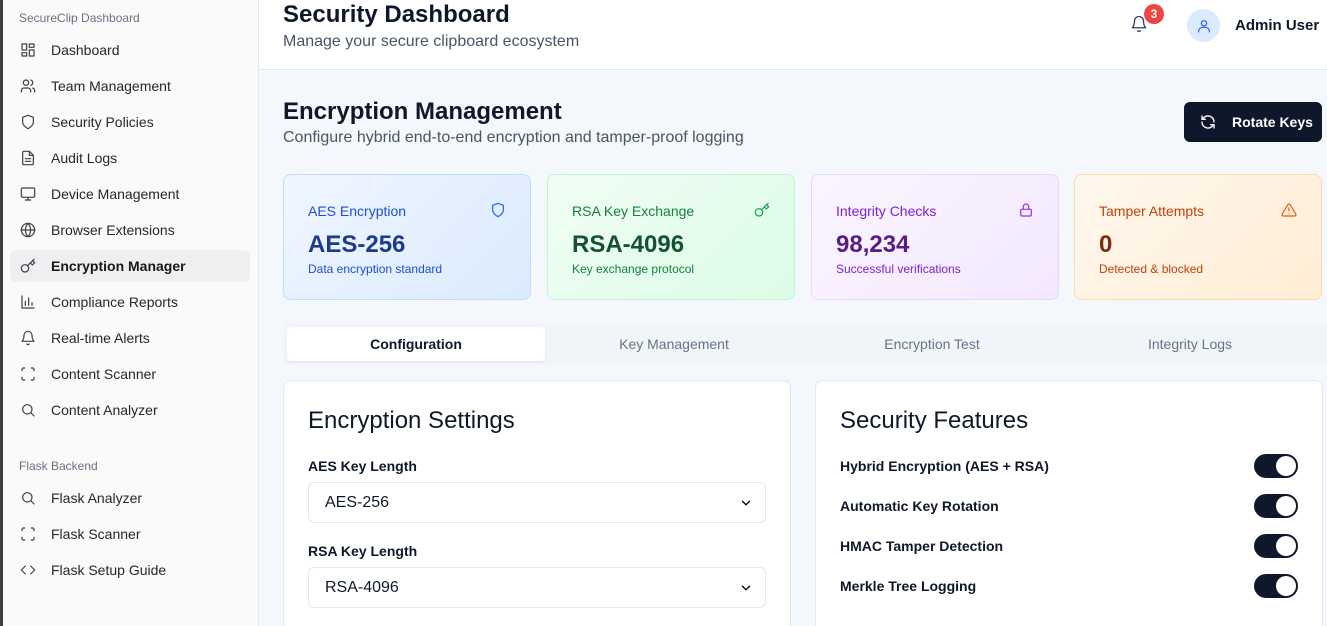  What do you see at coordinates (357, 211) in the screenshot?
I see `stat-label: AES Encryption` at bounding box center [357, 211].